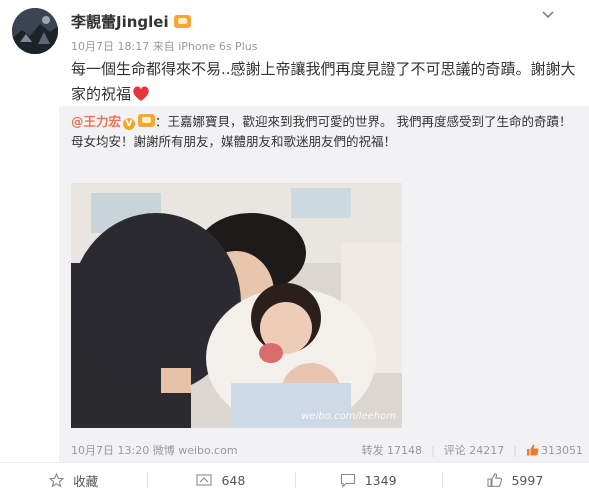  What do you see at coordinates (141, 93) in the screenshot?
I see `heart-emoji-icon` at bounding box center [141, 93].